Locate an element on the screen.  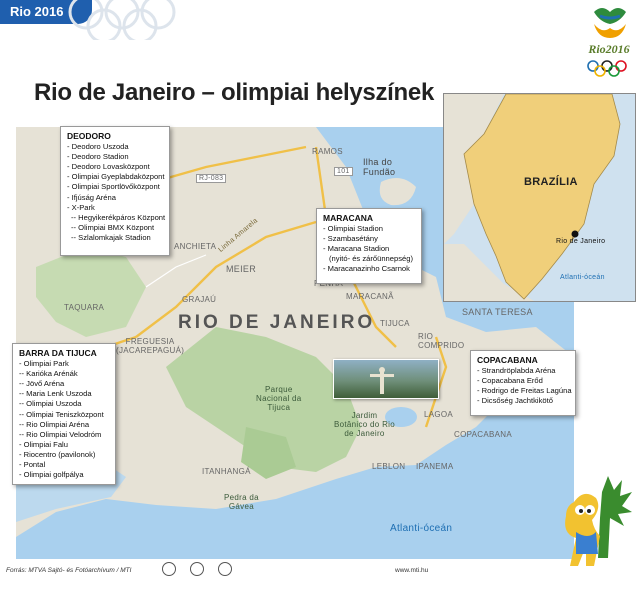
minor-road is located at coordinates (176, 271).